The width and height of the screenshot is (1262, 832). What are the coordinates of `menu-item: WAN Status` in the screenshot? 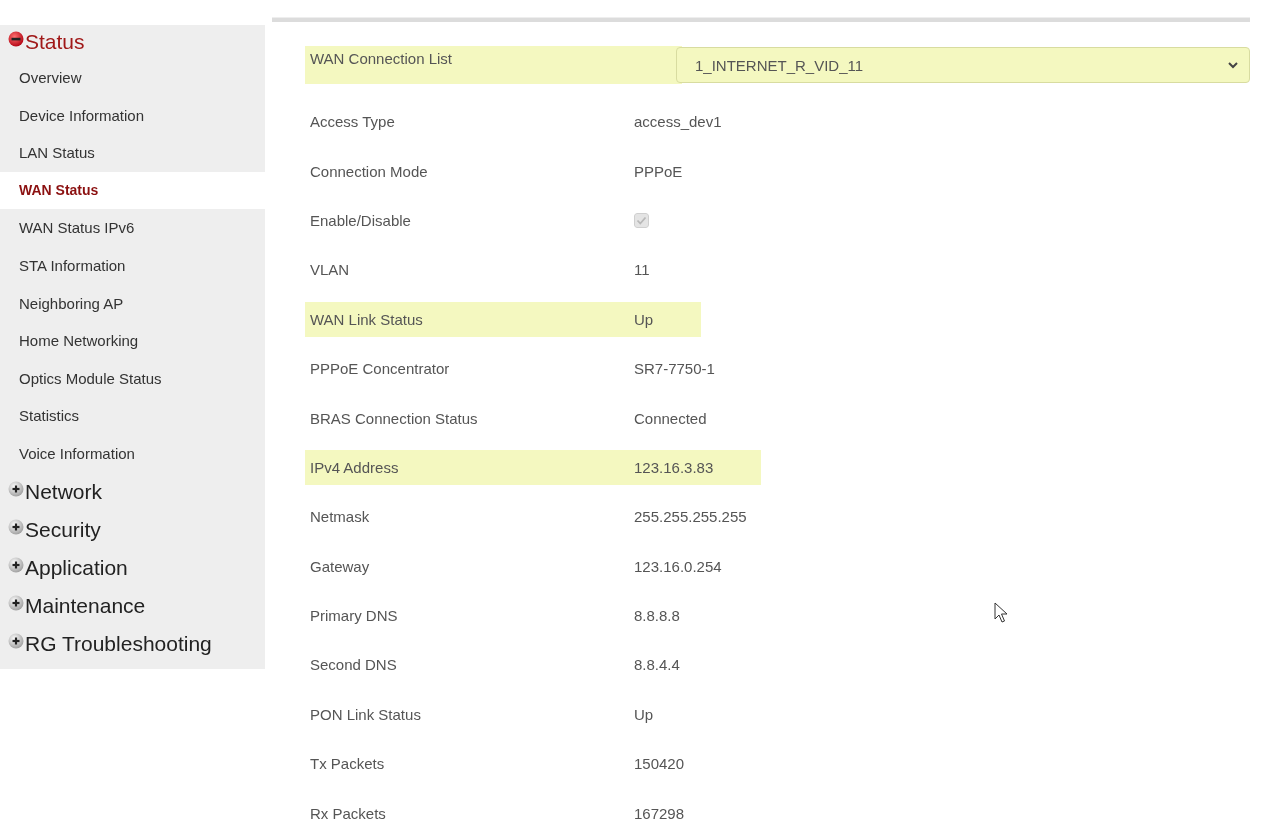 It's located at (132, 190).